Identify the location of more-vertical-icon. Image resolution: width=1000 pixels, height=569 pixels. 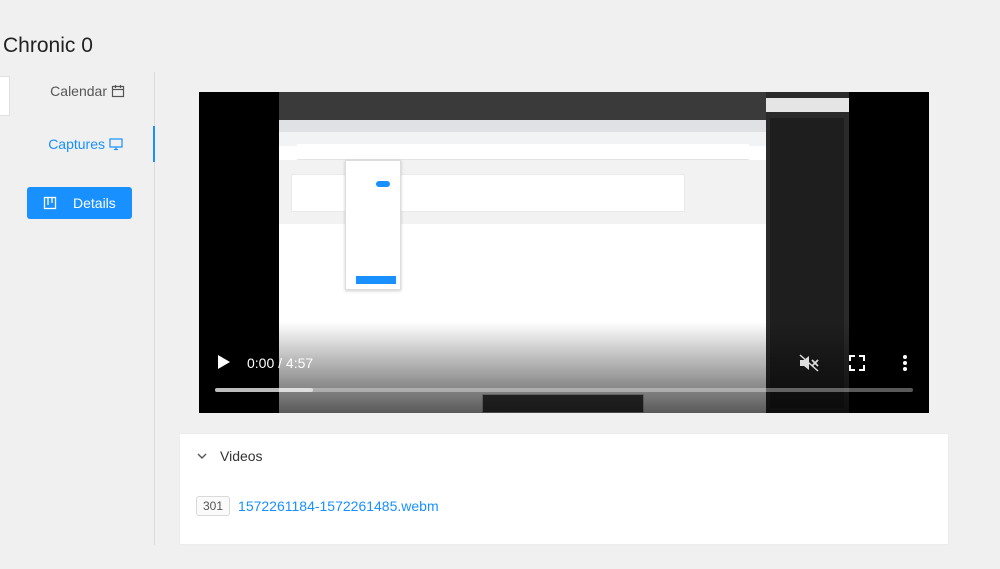
(905, 363).